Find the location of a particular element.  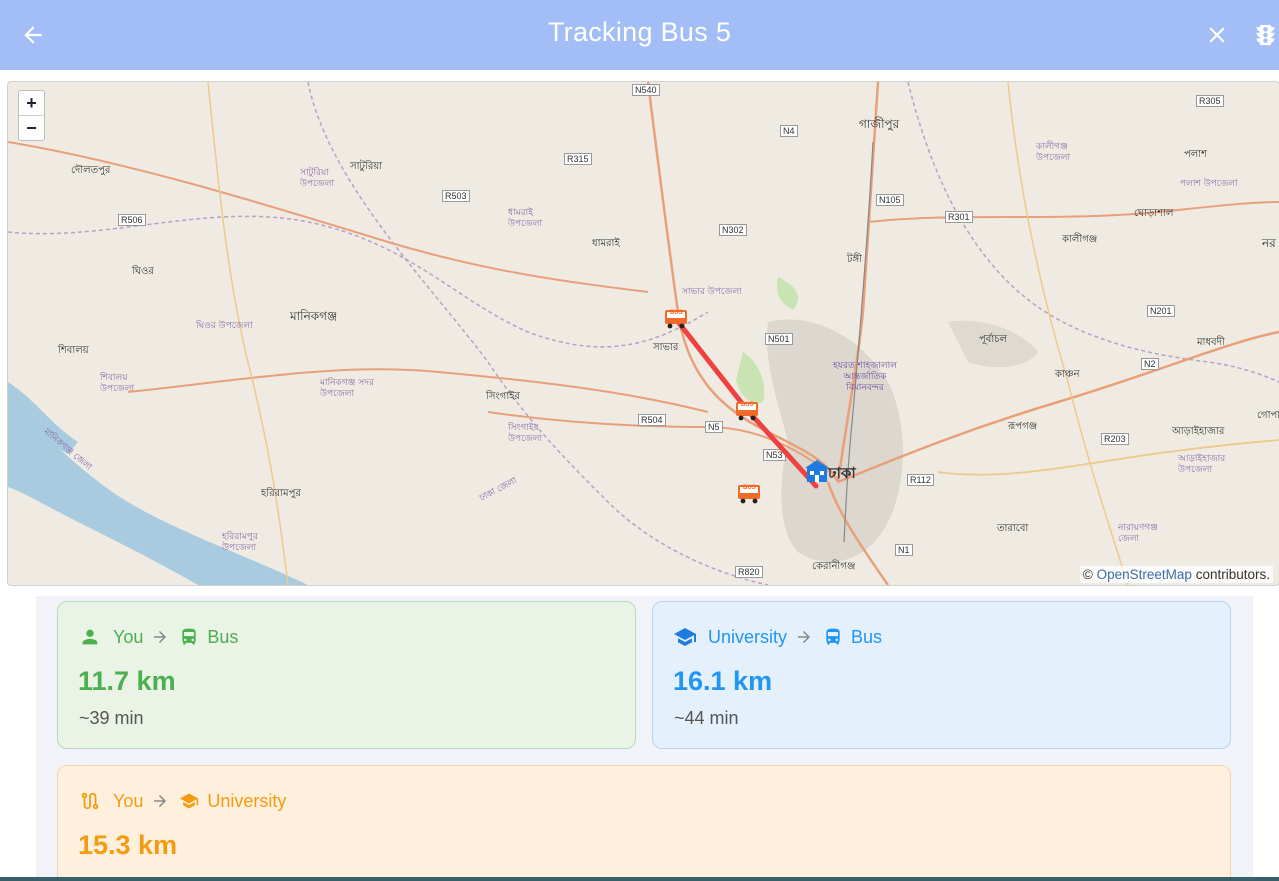

card-header: University Bus is located at coordinates (777, 637).